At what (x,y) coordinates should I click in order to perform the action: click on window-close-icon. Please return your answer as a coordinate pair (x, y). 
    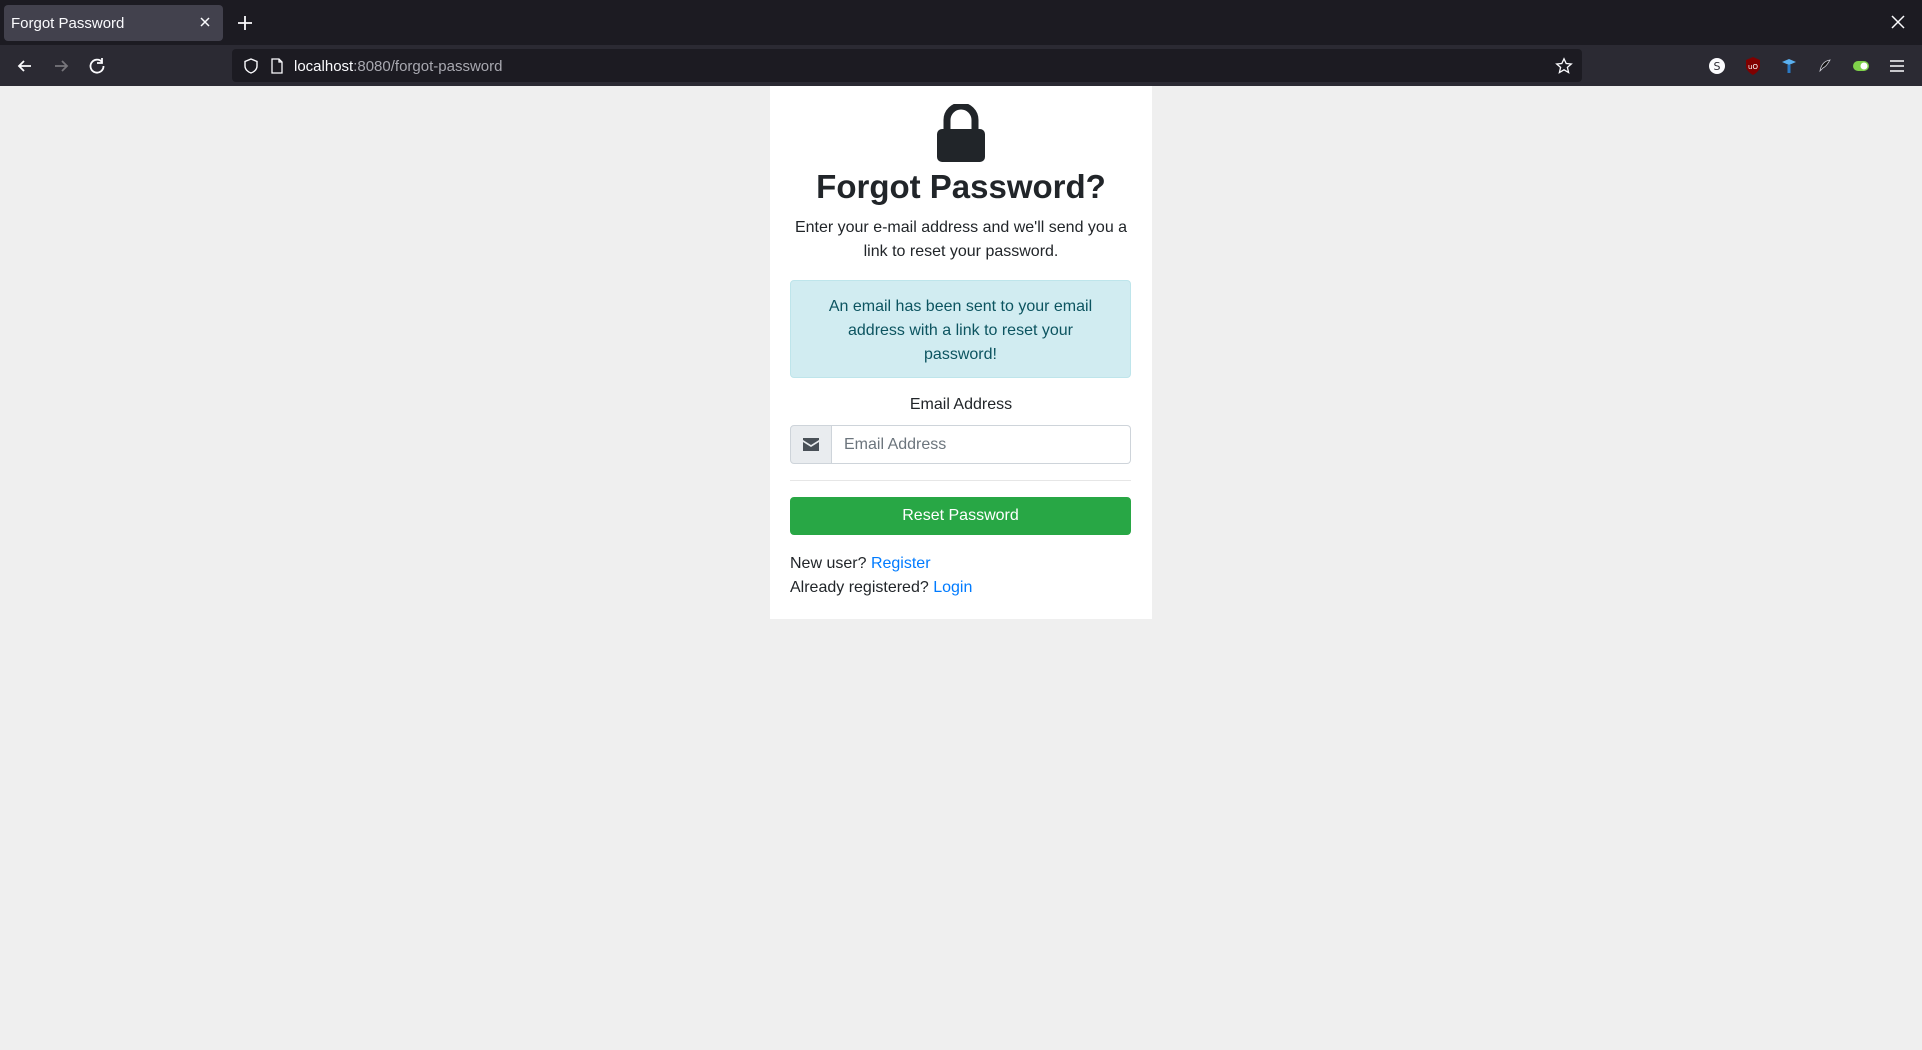
    Looking at the image, I should click on (1898, 22).